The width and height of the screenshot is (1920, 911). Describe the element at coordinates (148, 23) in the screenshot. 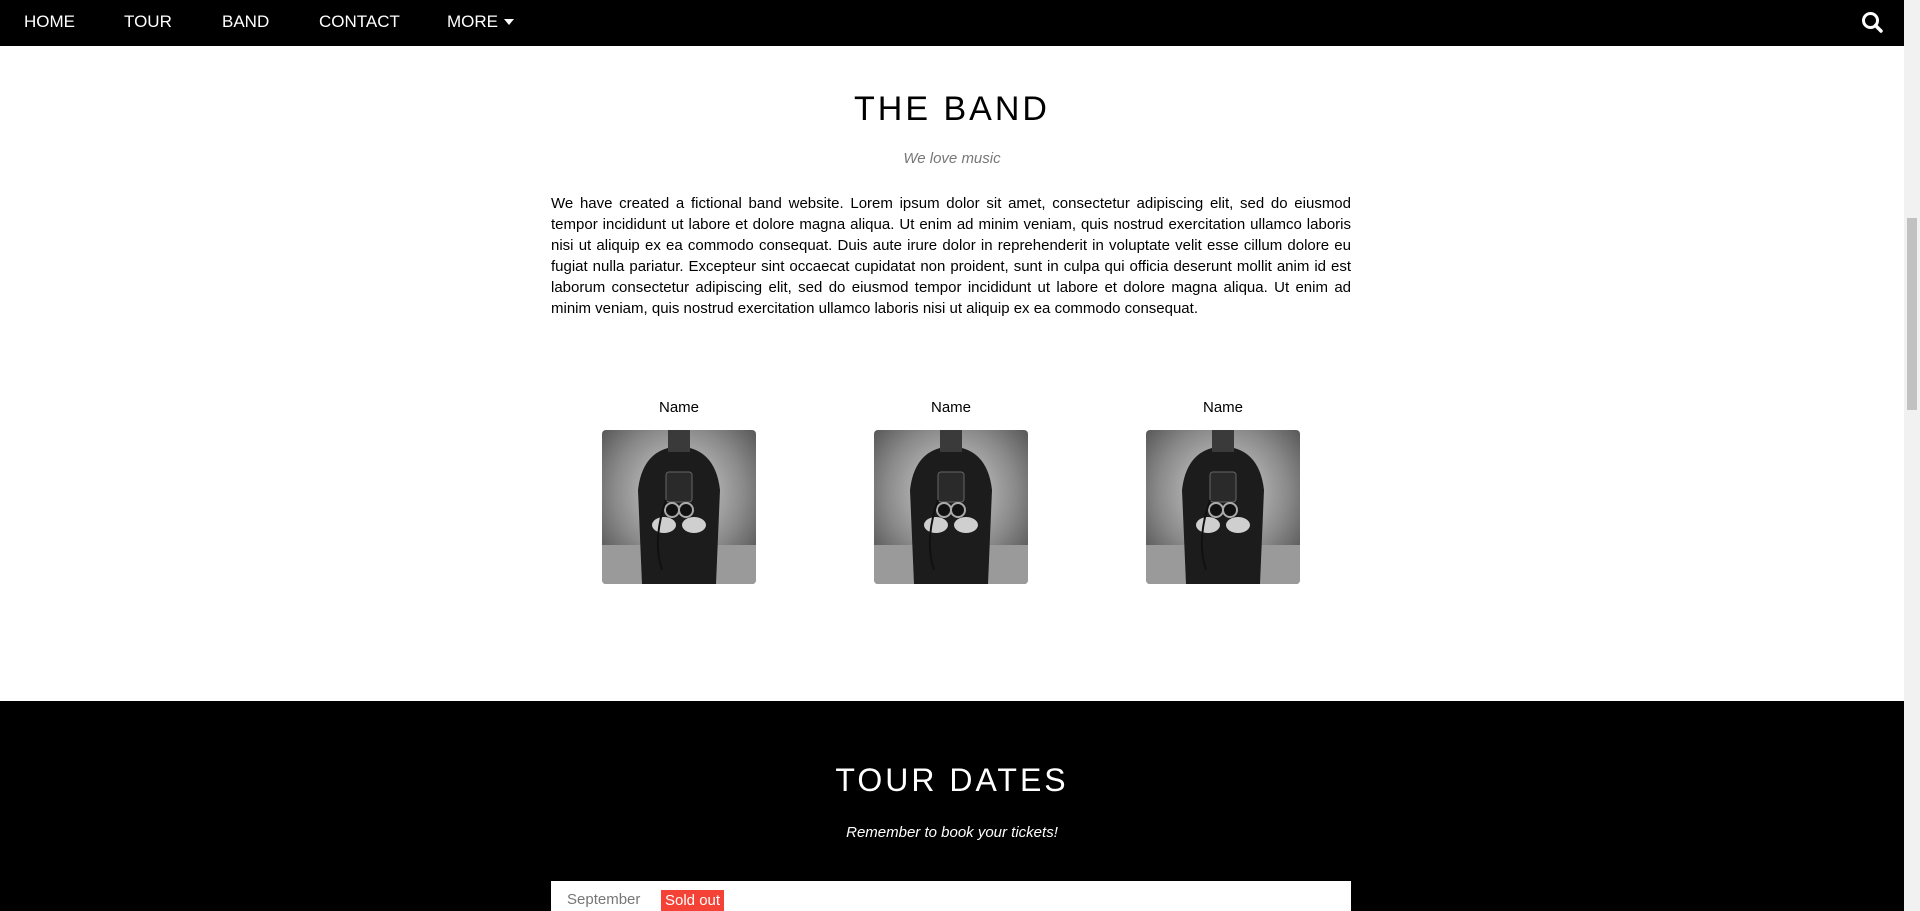

I see `nav-item-tour: TOUR` at that location.